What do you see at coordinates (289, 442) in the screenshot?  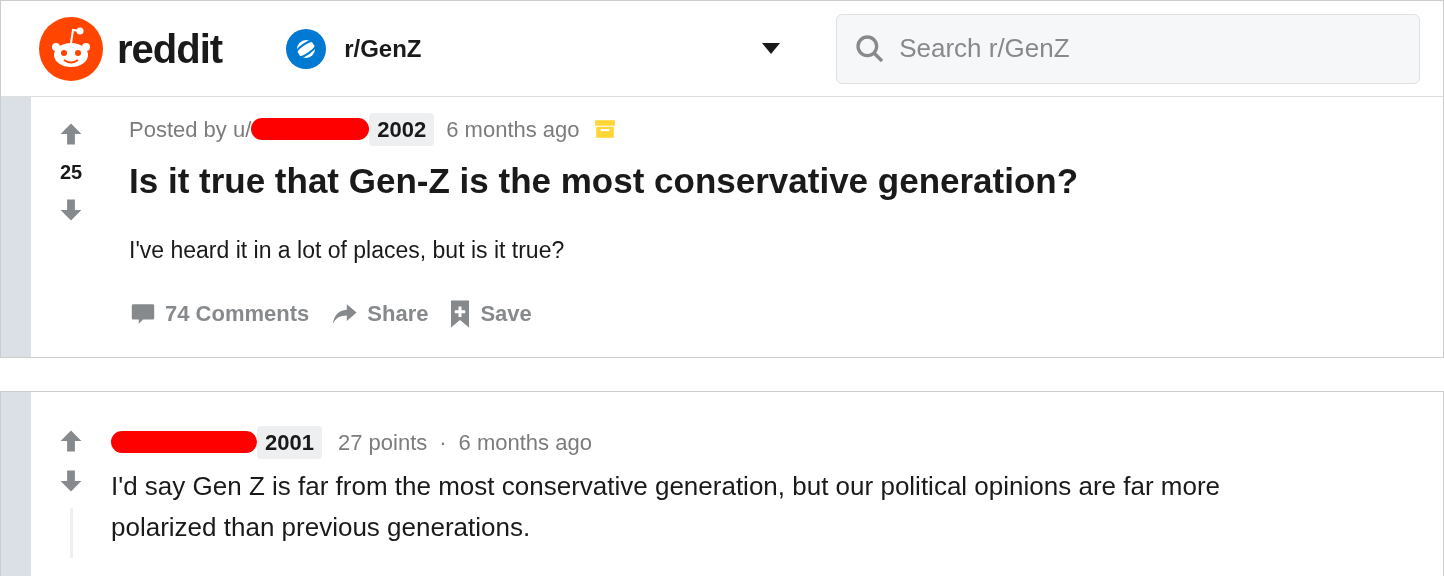 I see `user-flair: 2001` at bounding box center [289, 442].